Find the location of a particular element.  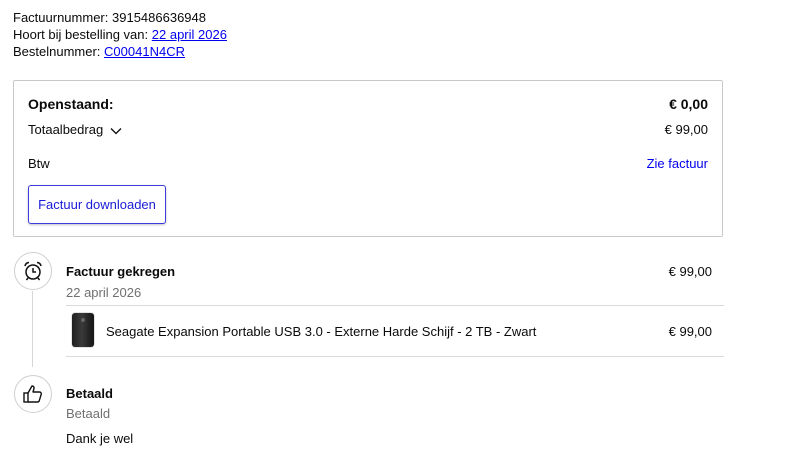

product-amount: € 99,00 is located at coordinates (690, 331).